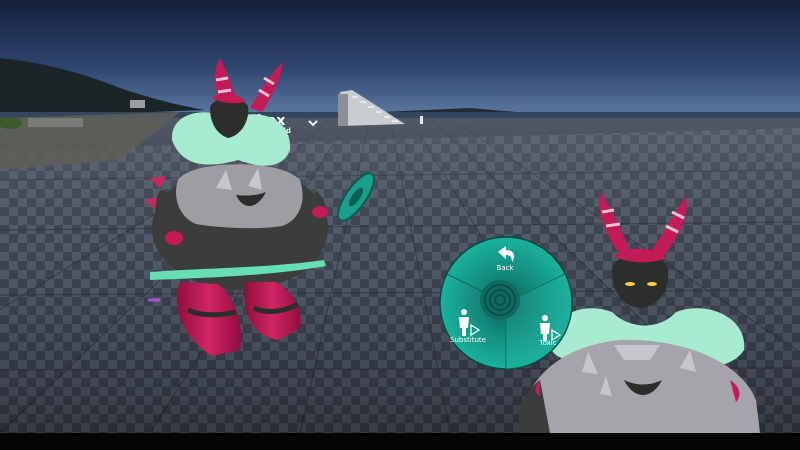 Image resolution: width=800 pixels, height=450 pixels. I want to click on radial-action-menu: Back Substitute Toxic, so click(506, 303).